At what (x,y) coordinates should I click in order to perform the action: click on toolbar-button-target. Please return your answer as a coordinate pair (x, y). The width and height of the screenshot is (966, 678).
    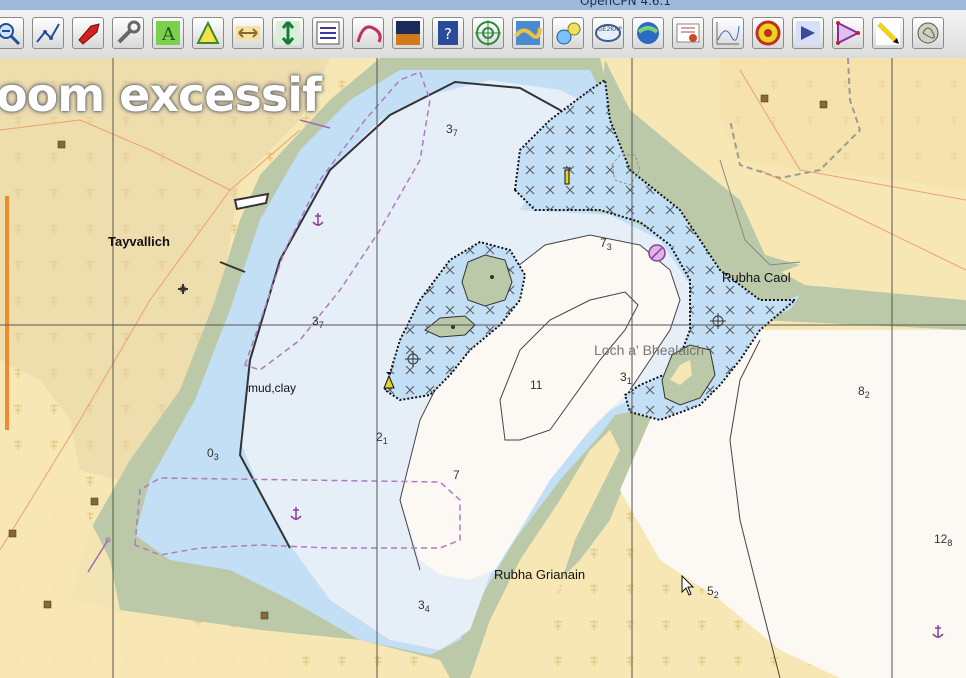
    Looking at the image, I should click on (488, 33).